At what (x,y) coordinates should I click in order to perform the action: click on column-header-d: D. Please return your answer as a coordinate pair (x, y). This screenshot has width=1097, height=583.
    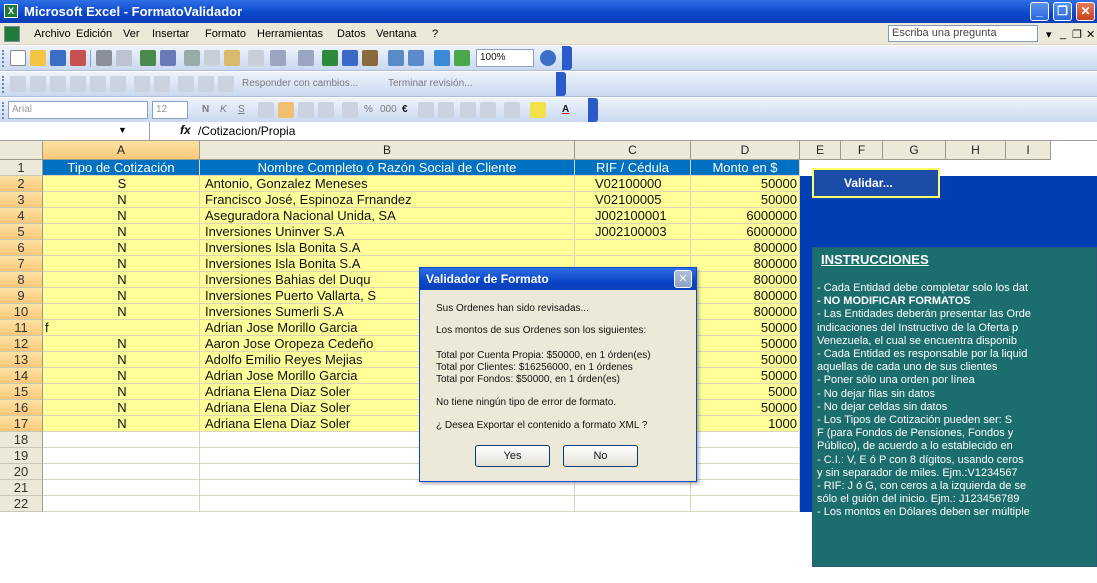
    Looking at the image, I should click on (745, 150).